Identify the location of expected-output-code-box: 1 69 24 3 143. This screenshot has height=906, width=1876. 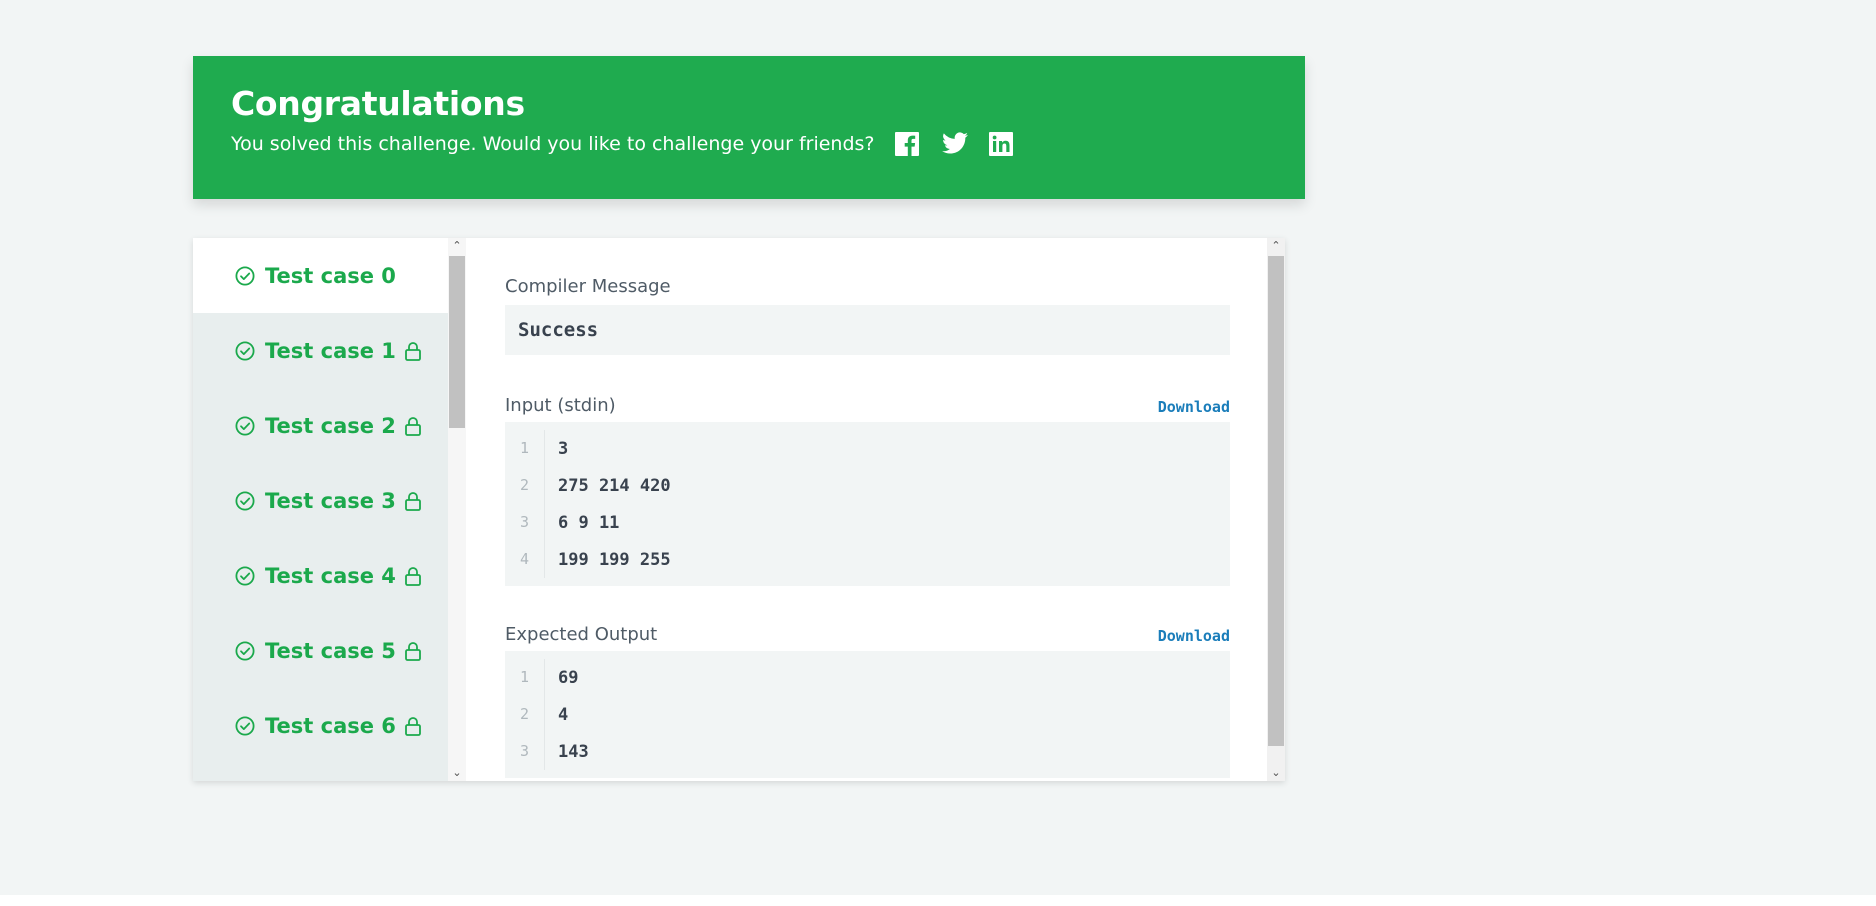
(867, 714).